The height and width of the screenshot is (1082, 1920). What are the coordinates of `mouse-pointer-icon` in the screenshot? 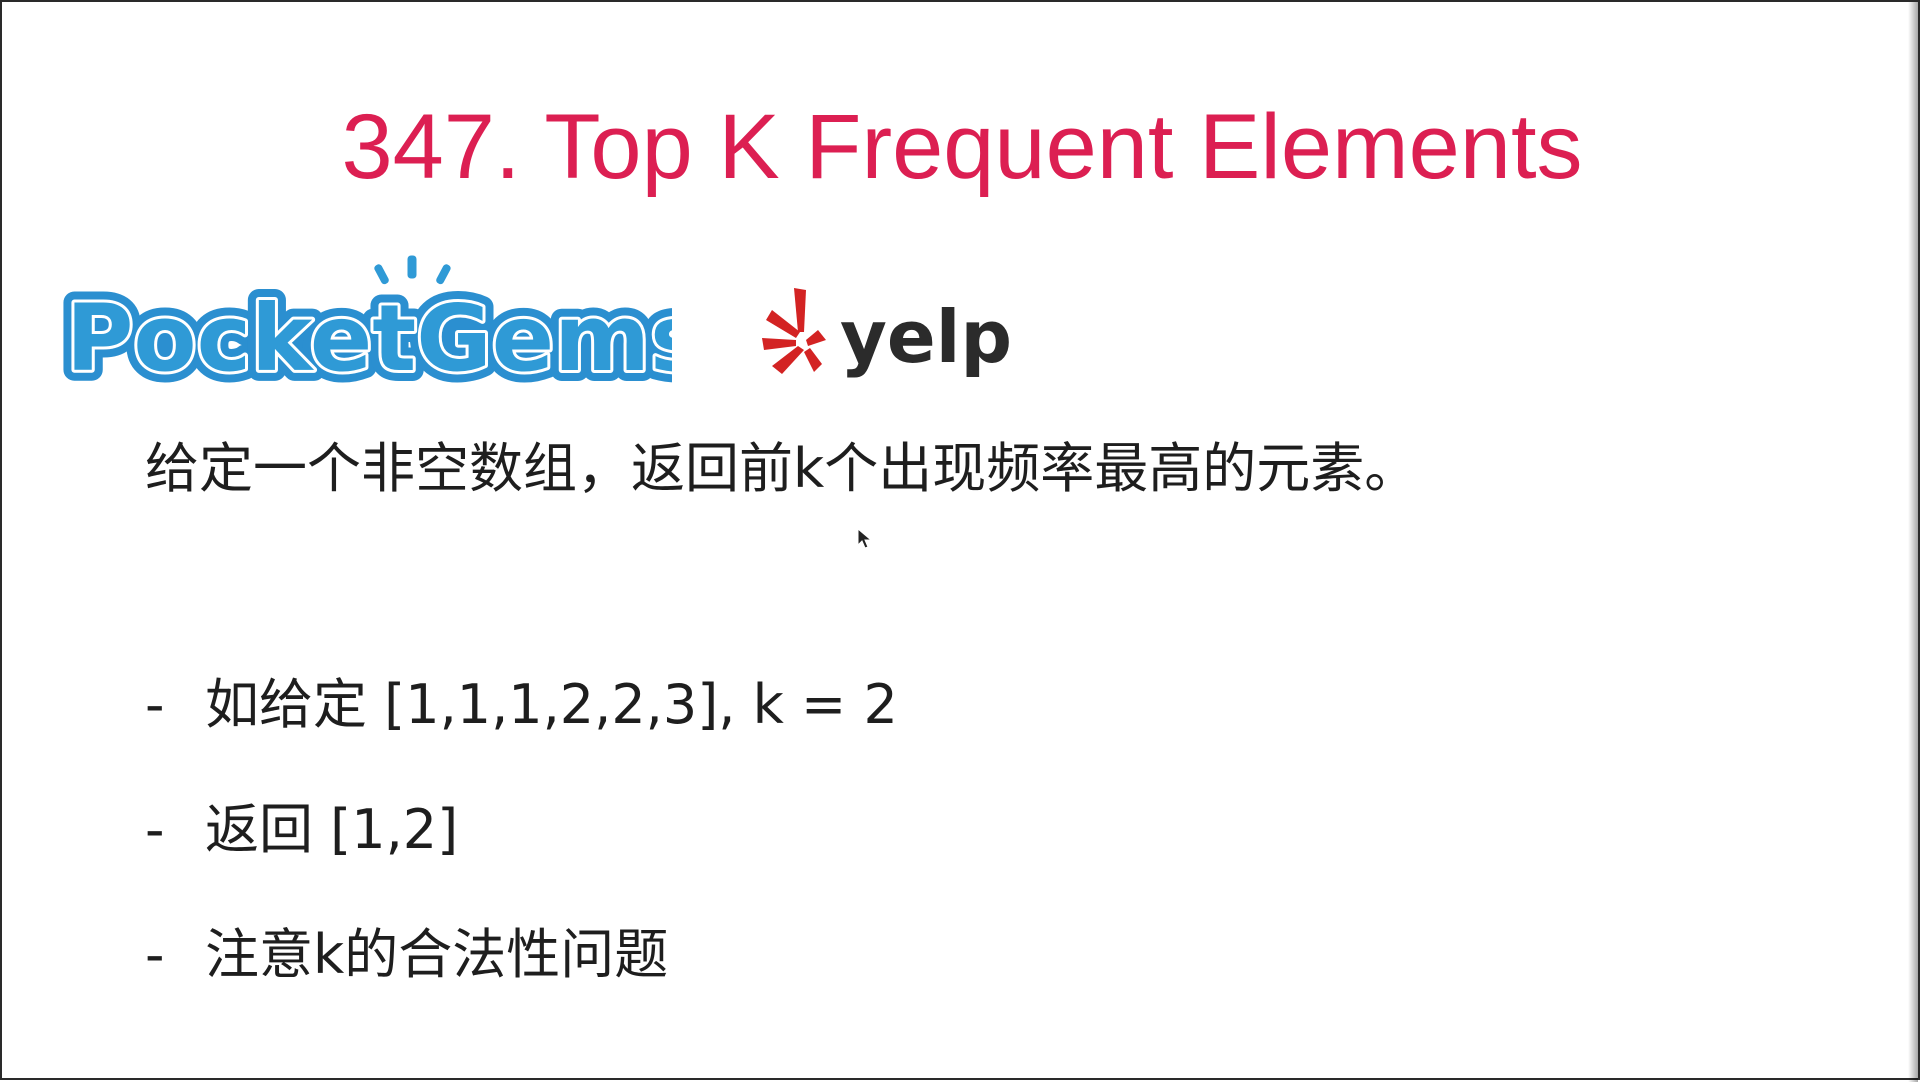 It's located at (865, 538).